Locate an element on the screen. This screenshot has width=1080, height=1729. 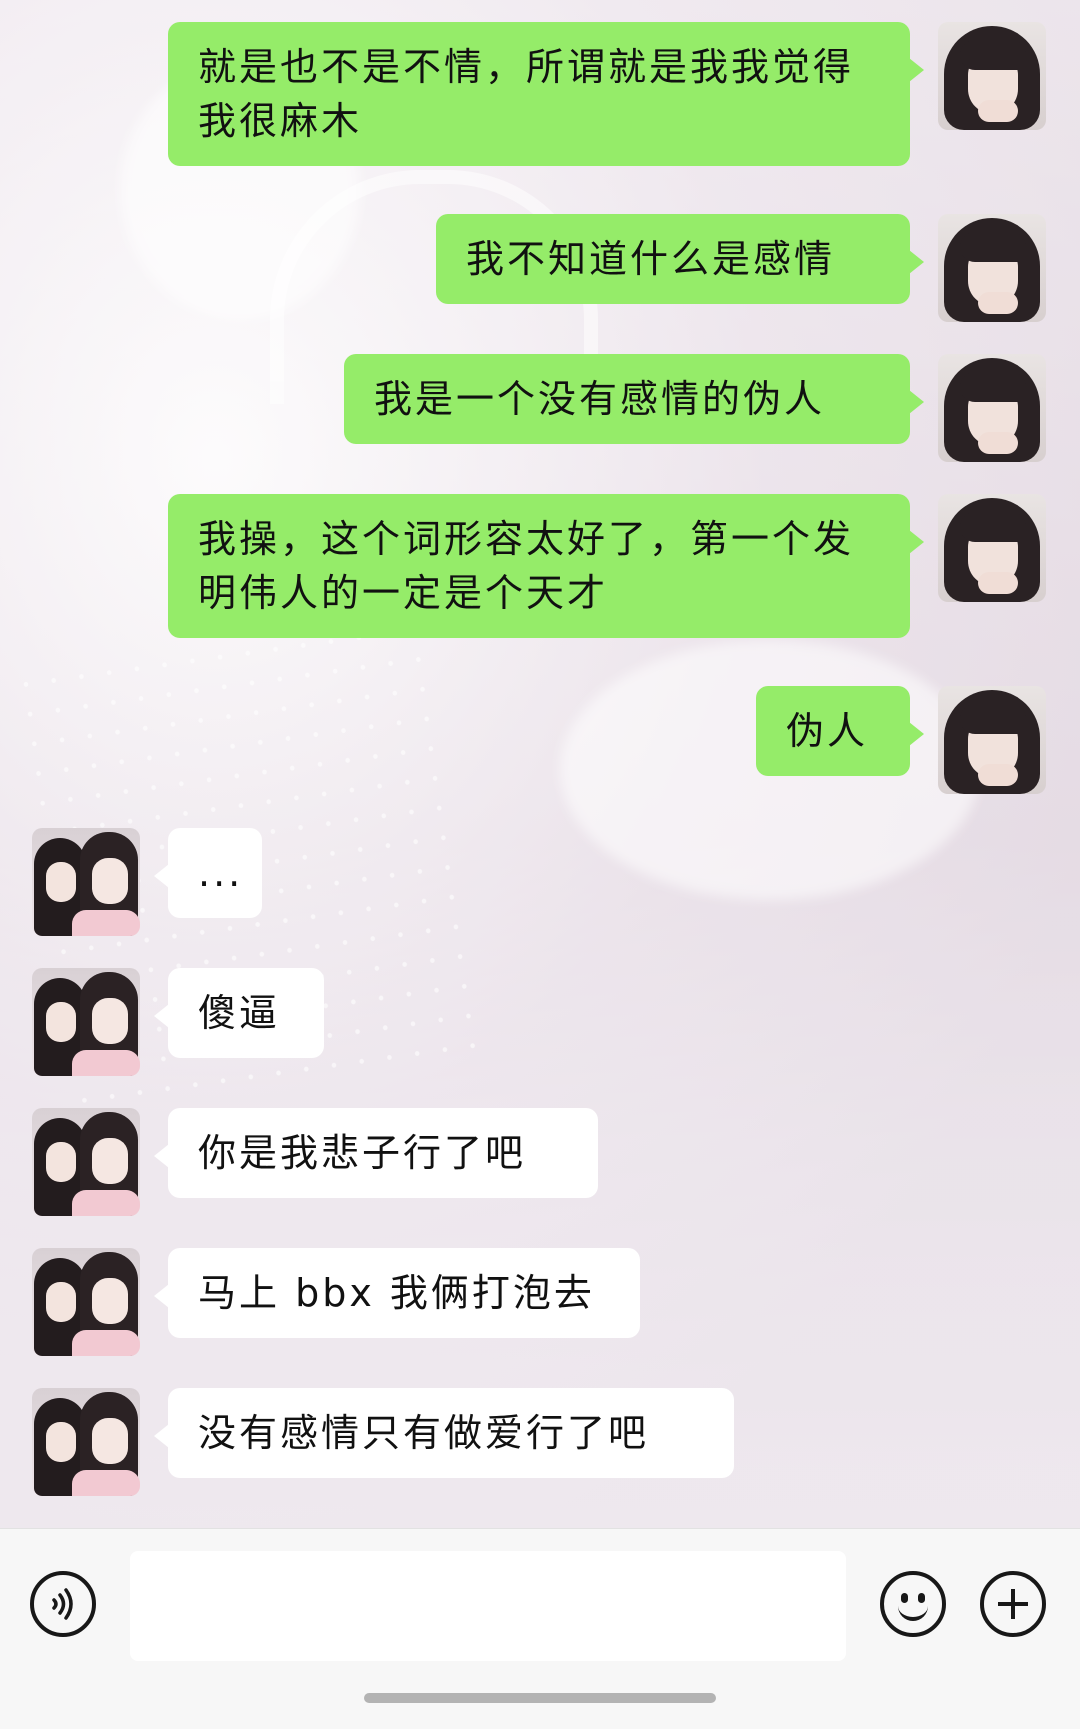
message-text: 我操，这个词形容太好了，第一个发明伟人的一定是个天才 is located at coordinates (526, 566).